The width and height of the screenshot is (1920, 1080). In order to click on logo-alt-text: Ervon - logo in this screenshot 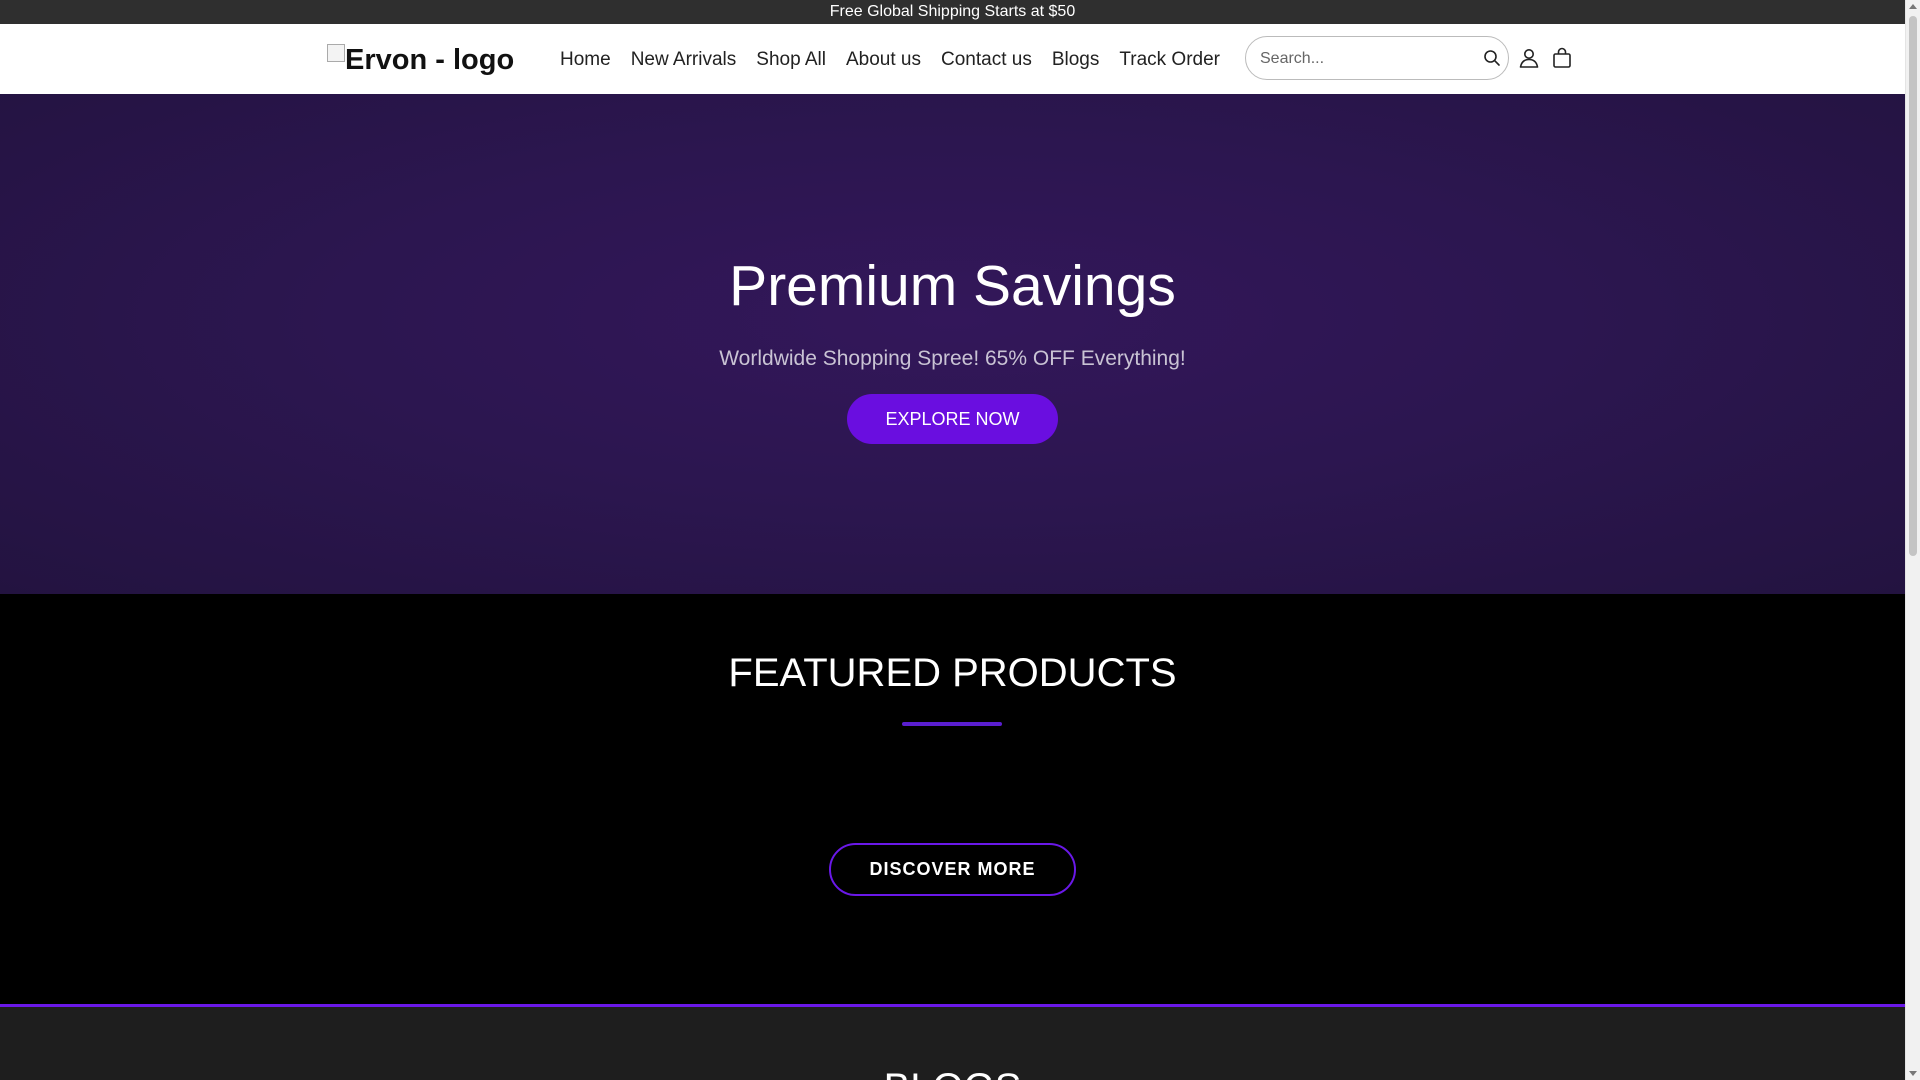, I will do `click(430, 60)`.